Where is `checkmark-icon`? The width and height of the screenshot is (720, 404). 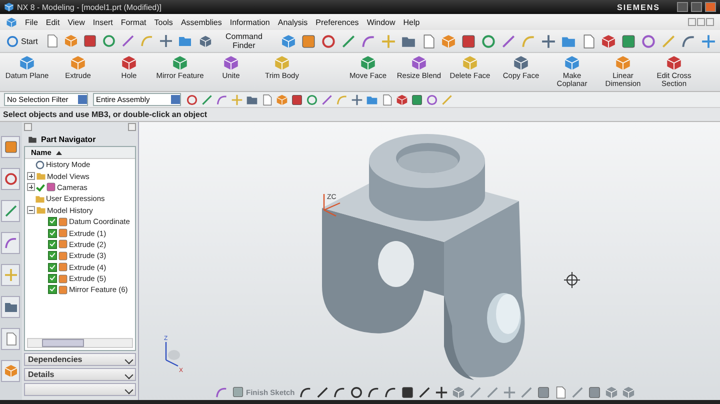 checkmark-icon is located at coordinates (40, 187).